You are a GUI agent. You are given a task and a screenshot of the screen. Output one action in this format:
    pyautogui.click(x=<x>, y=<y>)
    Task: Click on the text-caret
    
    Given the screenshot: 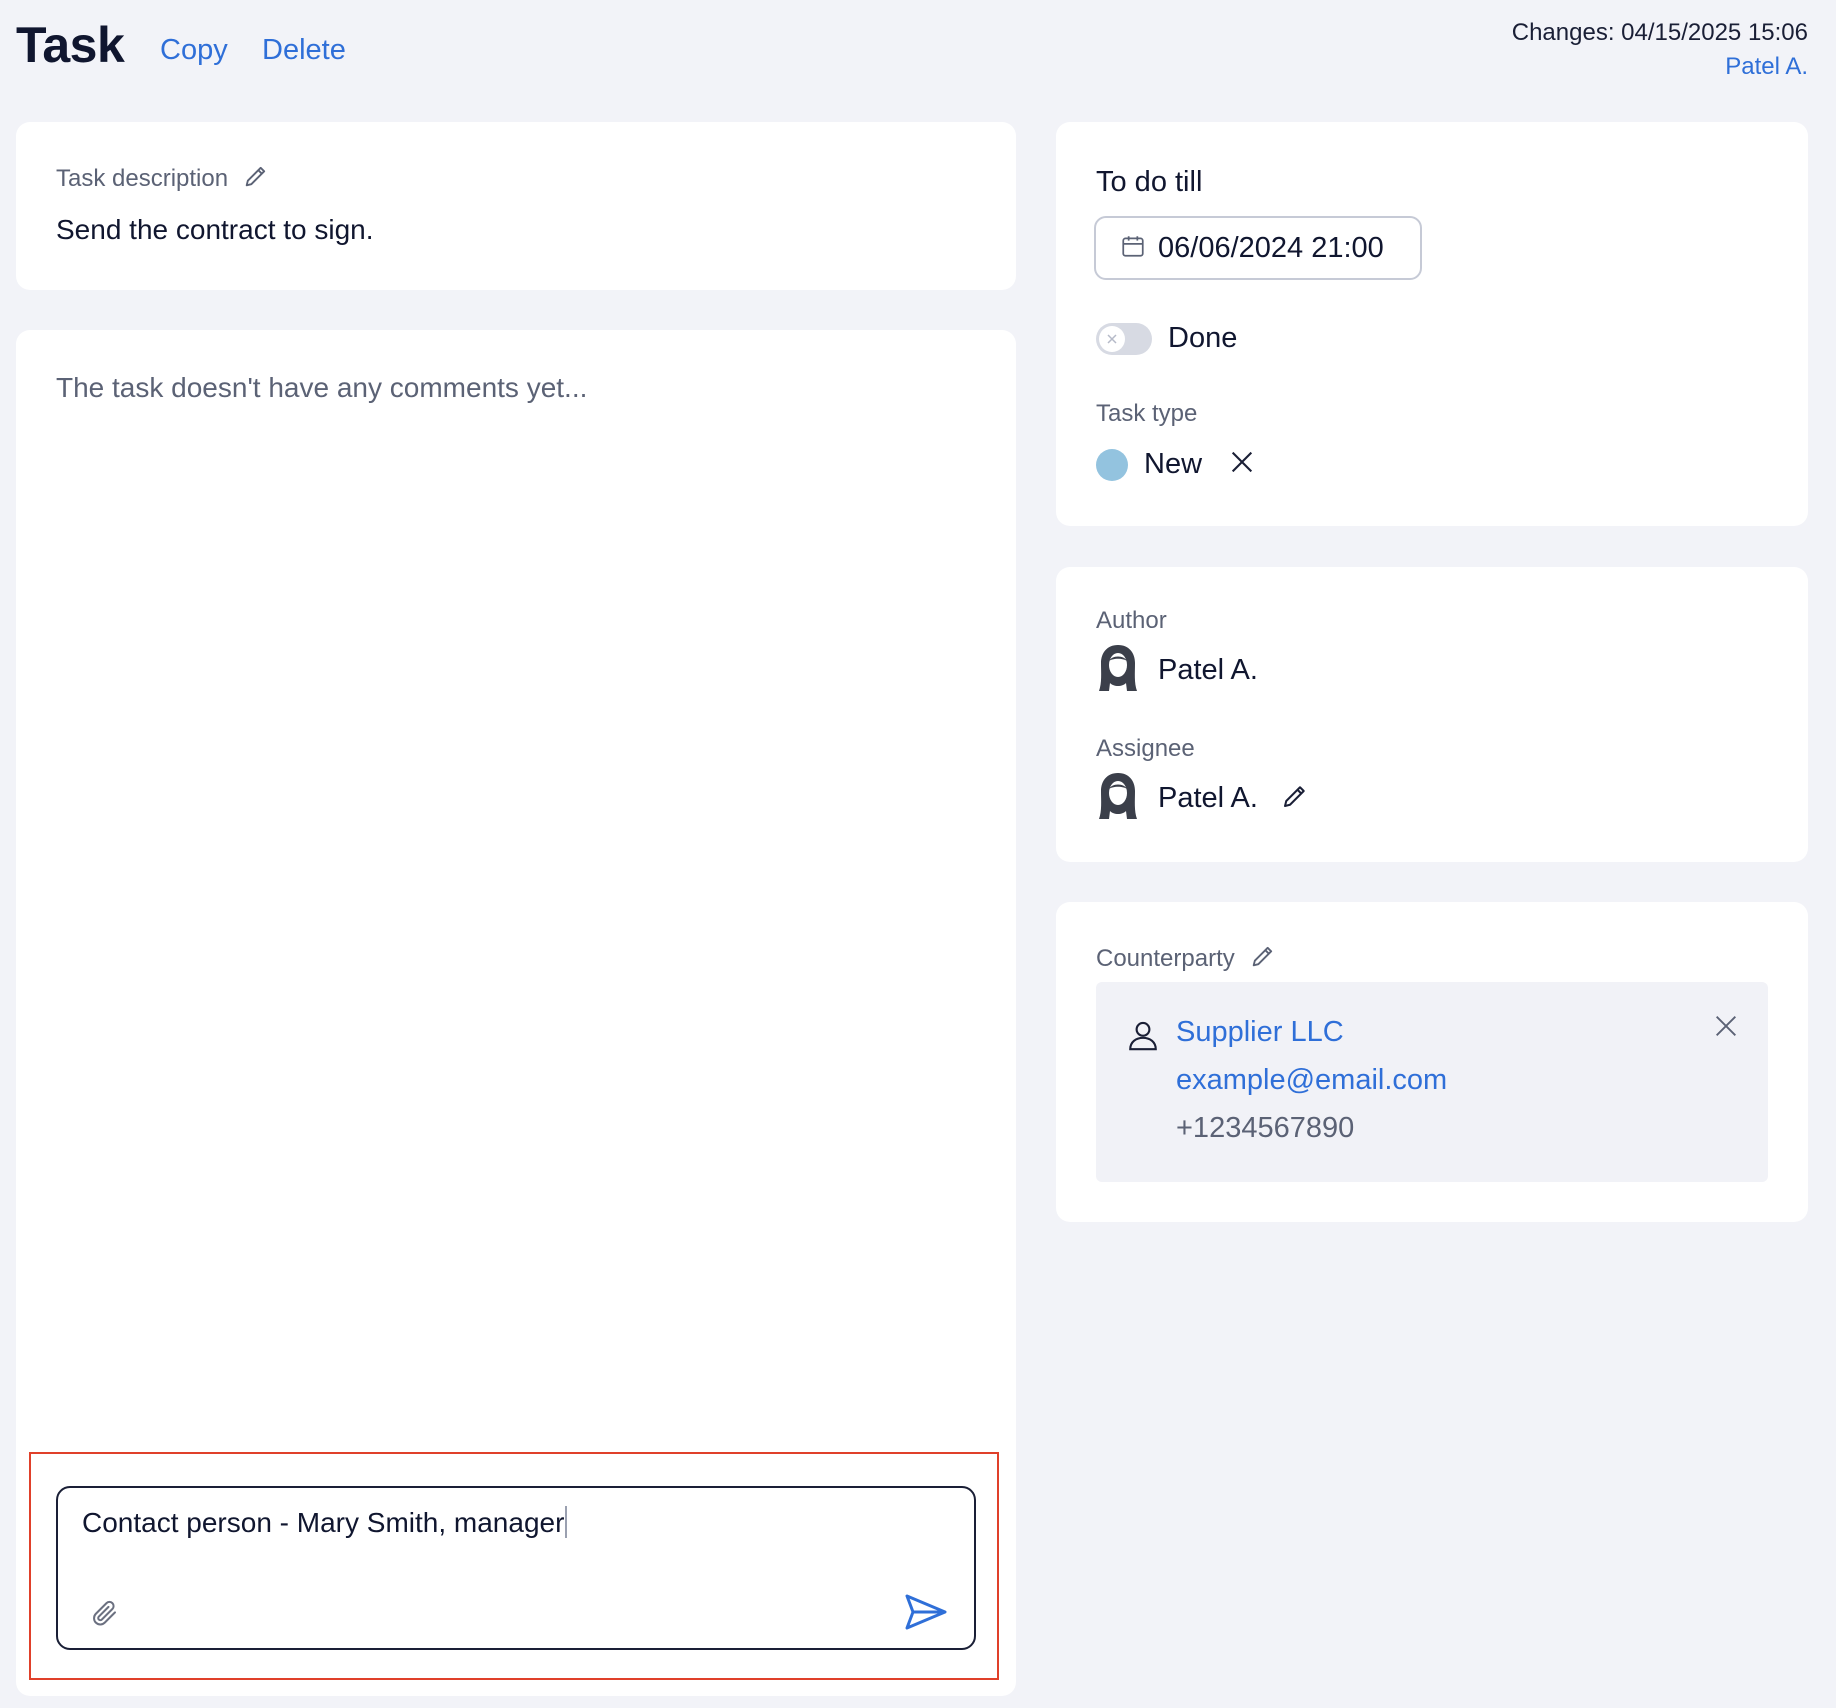 What is the action you would take?
    pyautogui.click(x=566, y=1522)
    